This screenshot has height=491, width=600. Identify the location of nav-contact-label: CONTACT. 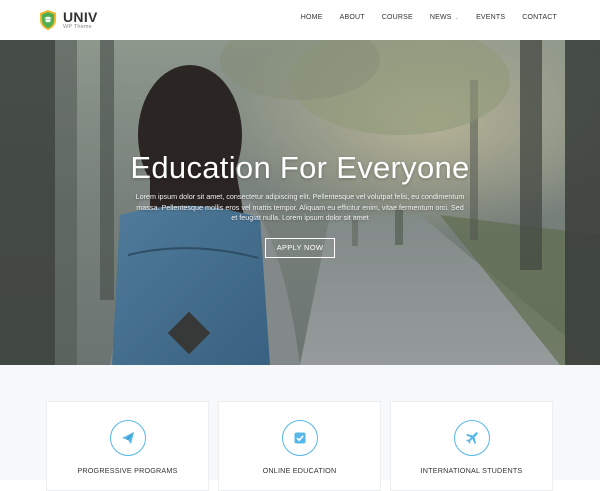
(539, 17).